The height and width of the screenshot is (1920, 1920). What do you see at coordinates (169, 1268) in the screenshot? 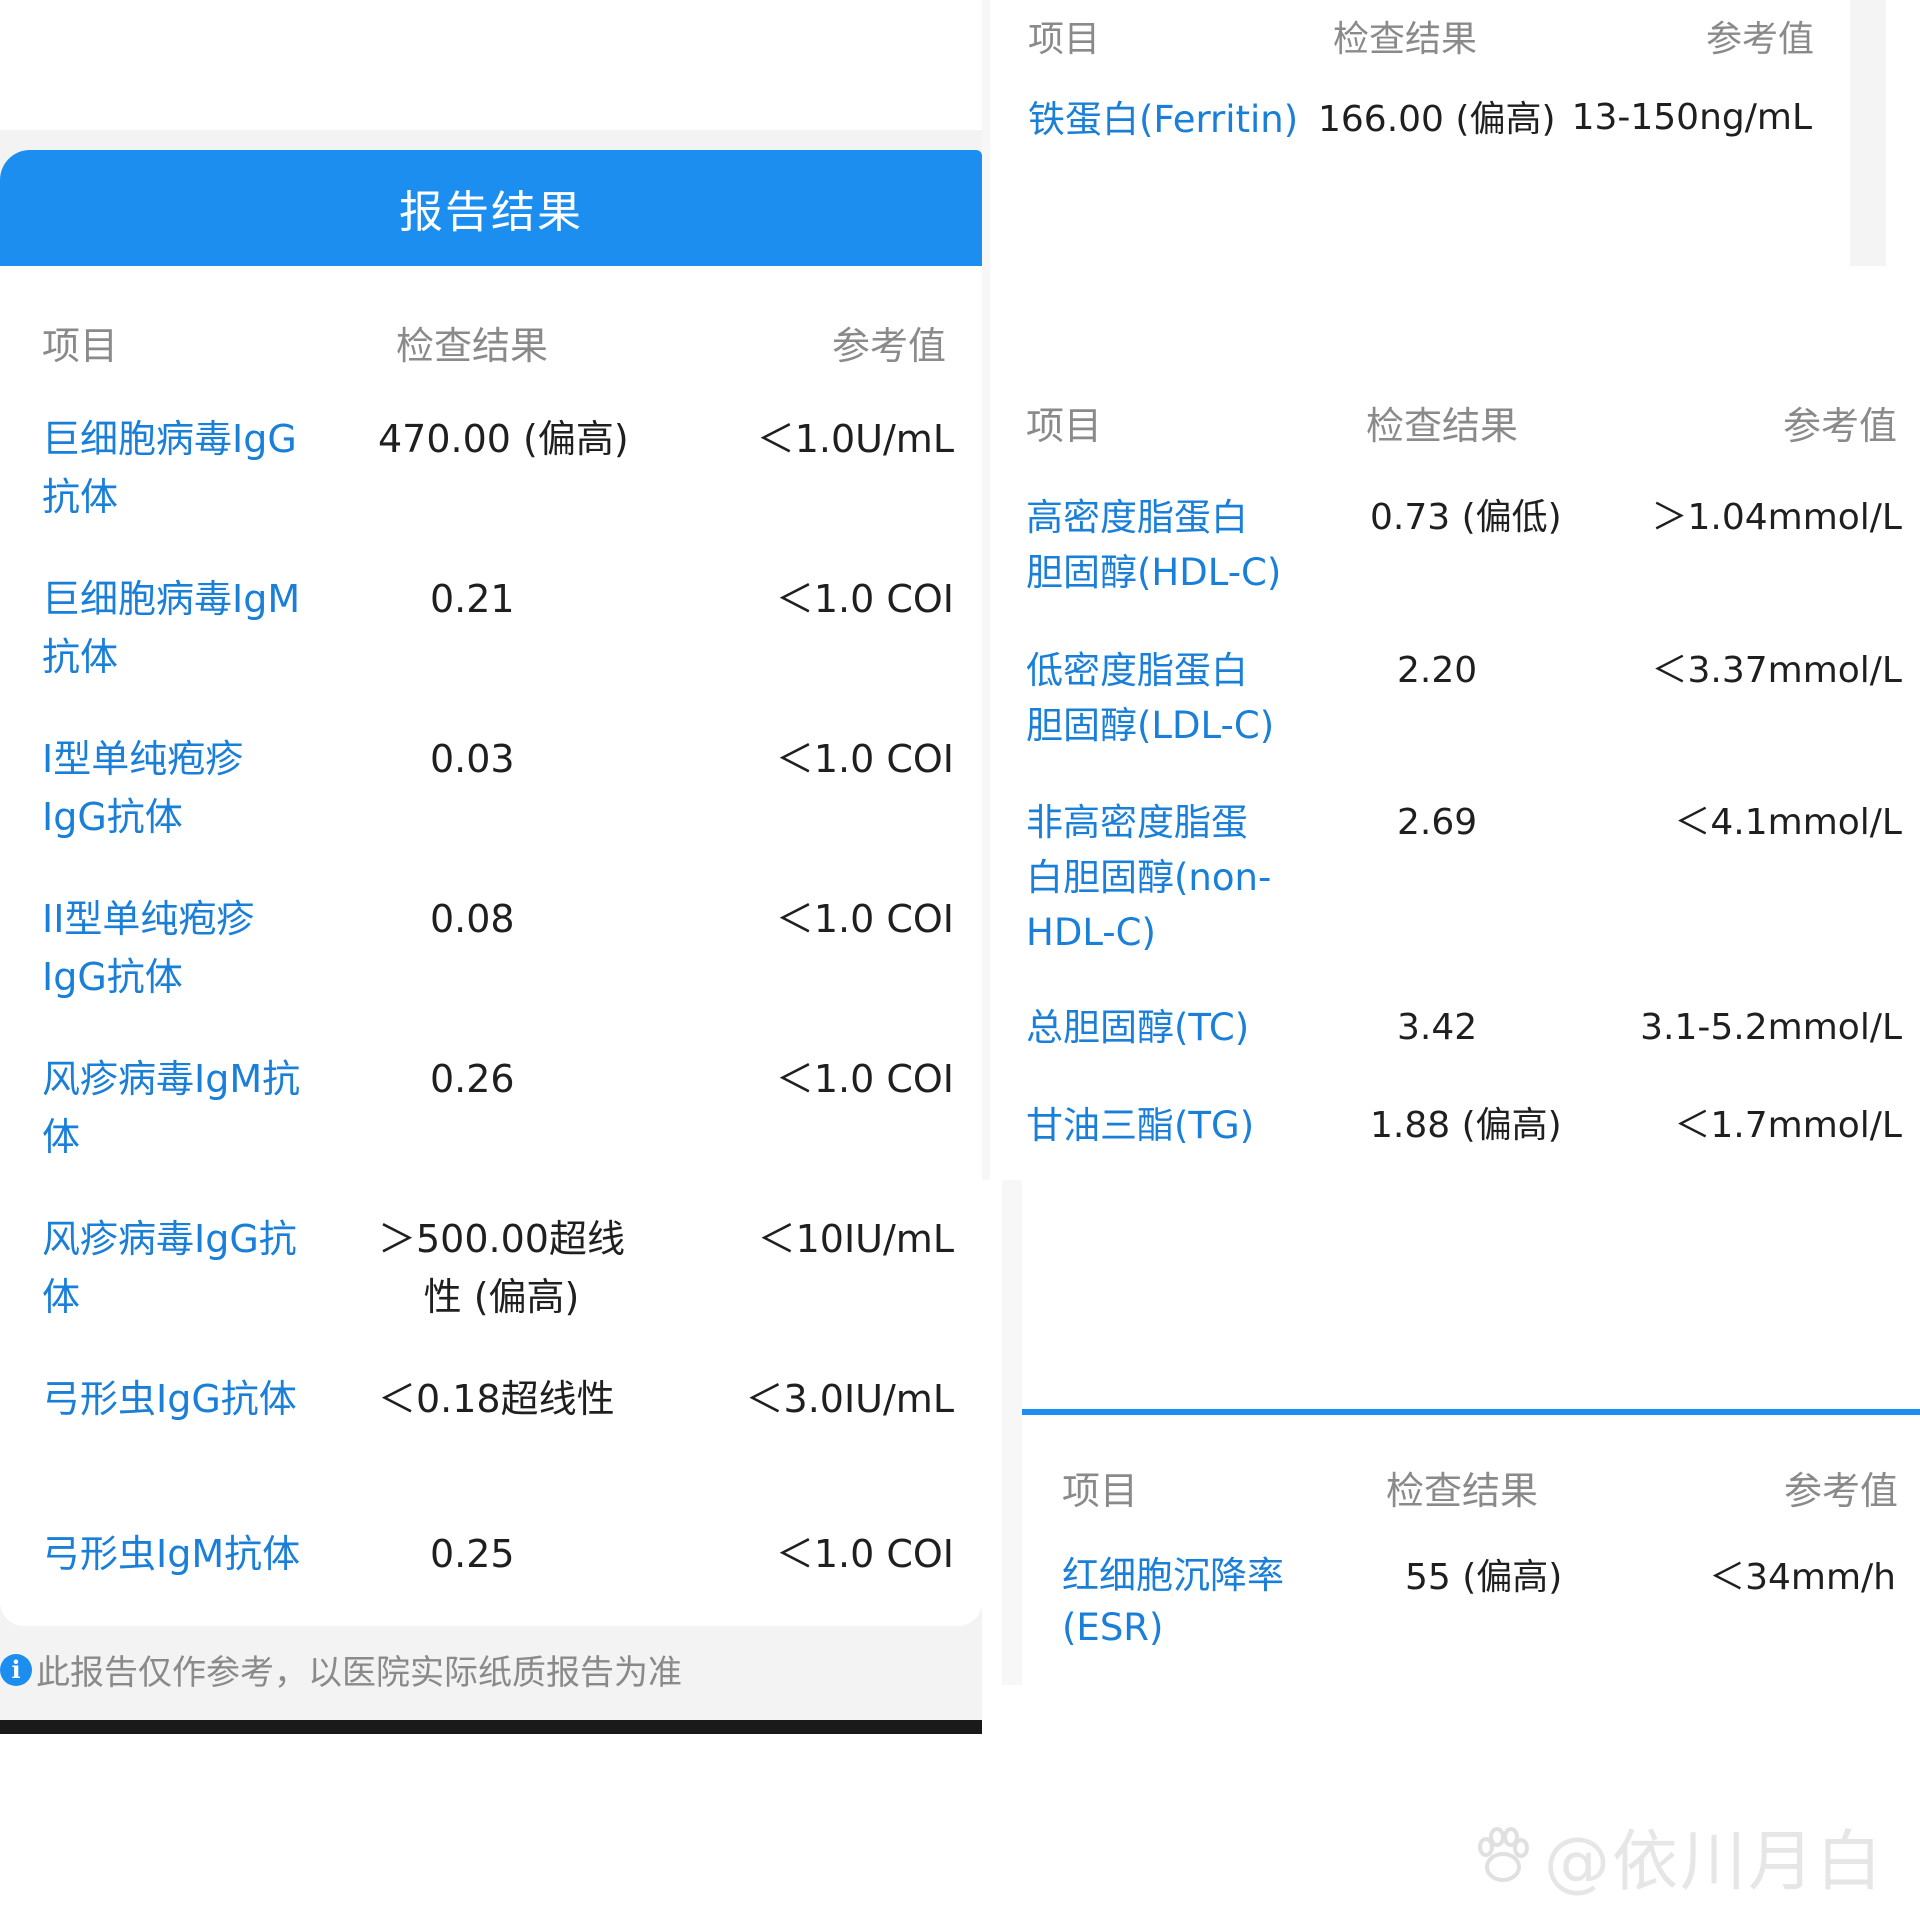
I see `row-item: 风疹病毒IgG抗体` at bounding box center [169, 1268].